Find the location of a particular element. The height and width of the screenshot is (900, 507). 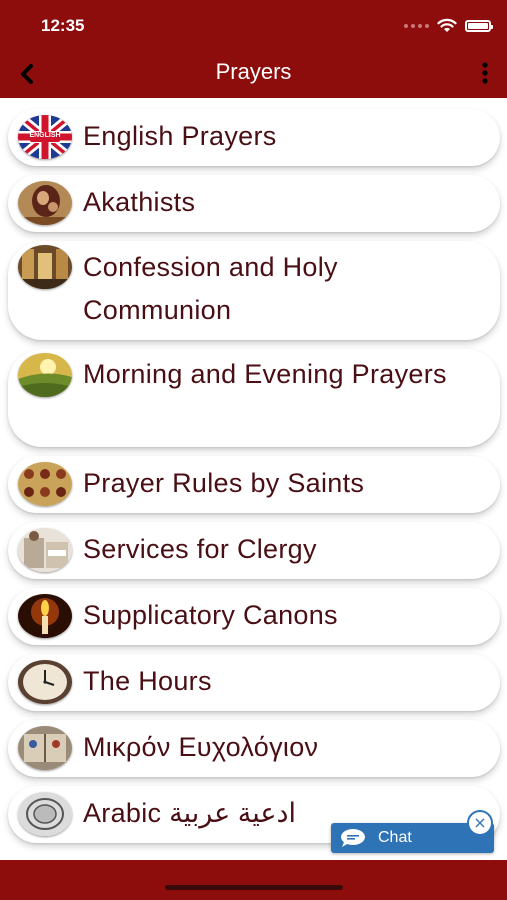

battery-icon is located at coordinates (479, 26).